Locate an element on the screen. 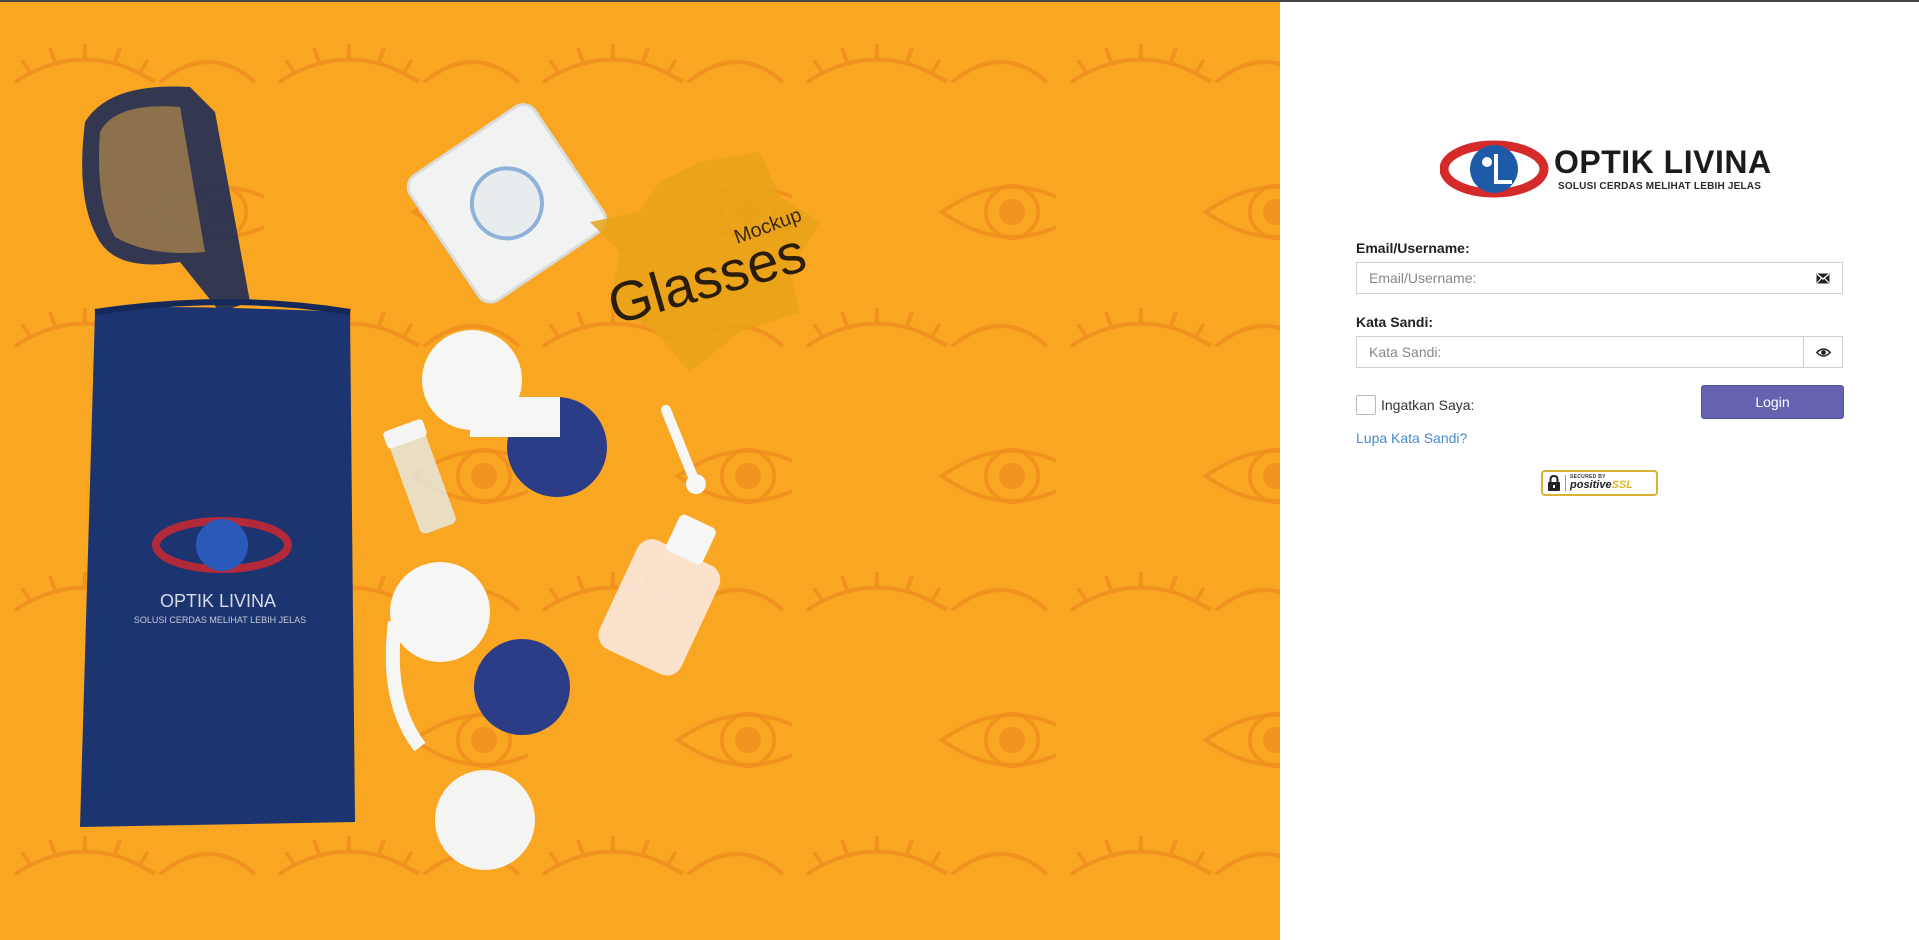 The width and height of the screenshot is (1919, 940). login-button: Login is located at coordinates (1772, 402).